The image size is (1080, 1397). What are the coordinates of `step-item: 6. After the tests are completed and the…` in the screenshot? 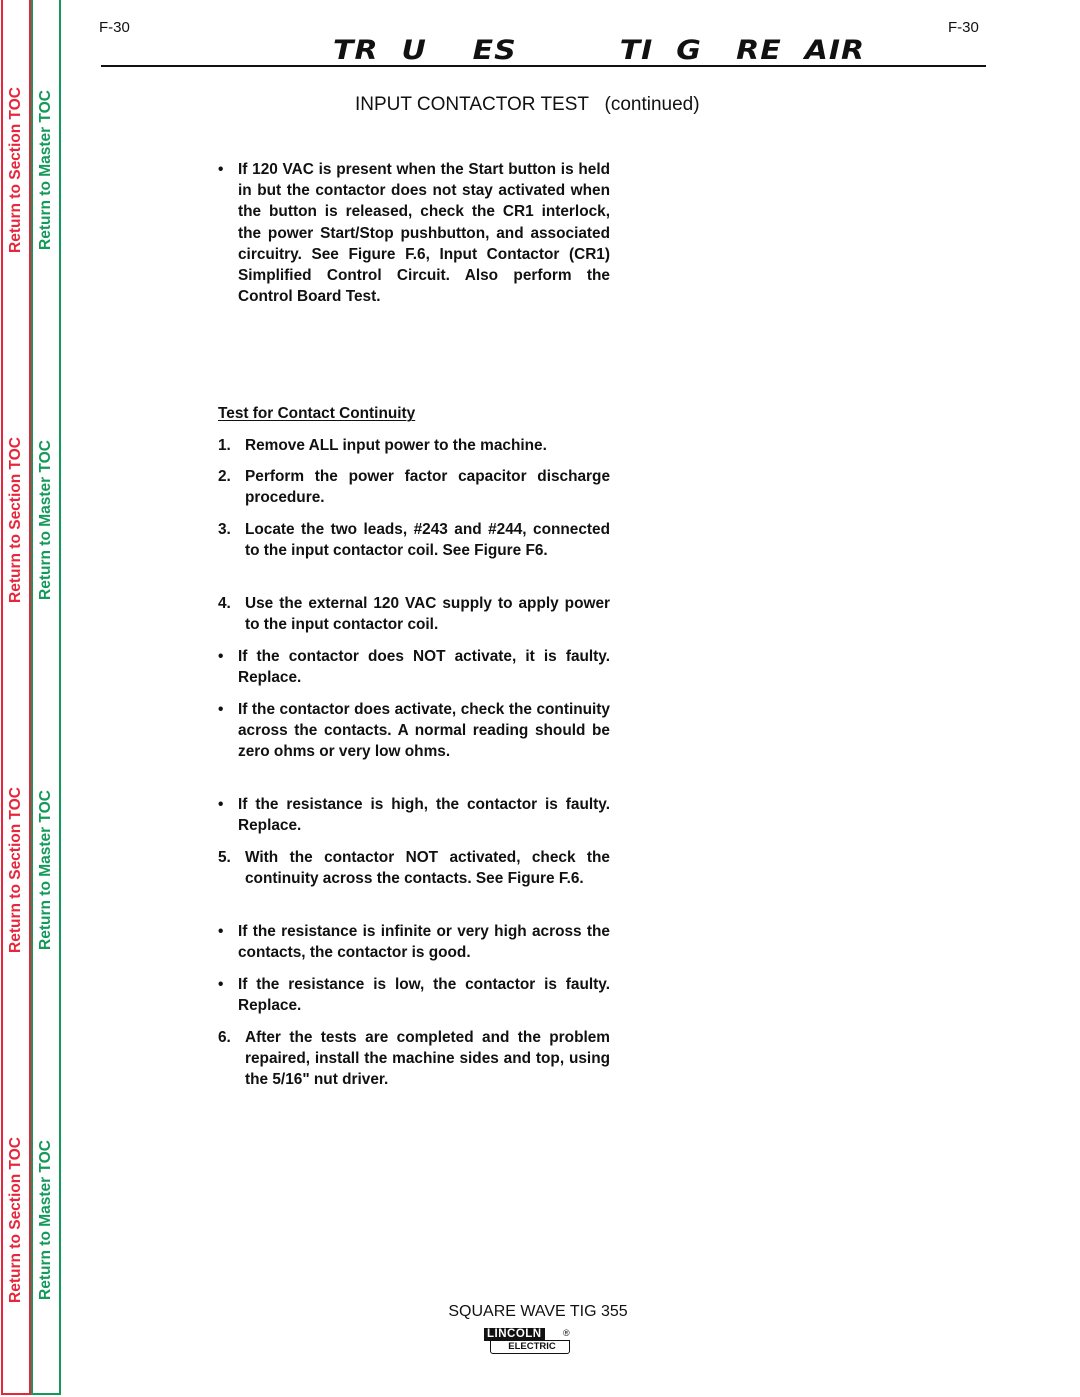 It's located at (414, 1059).